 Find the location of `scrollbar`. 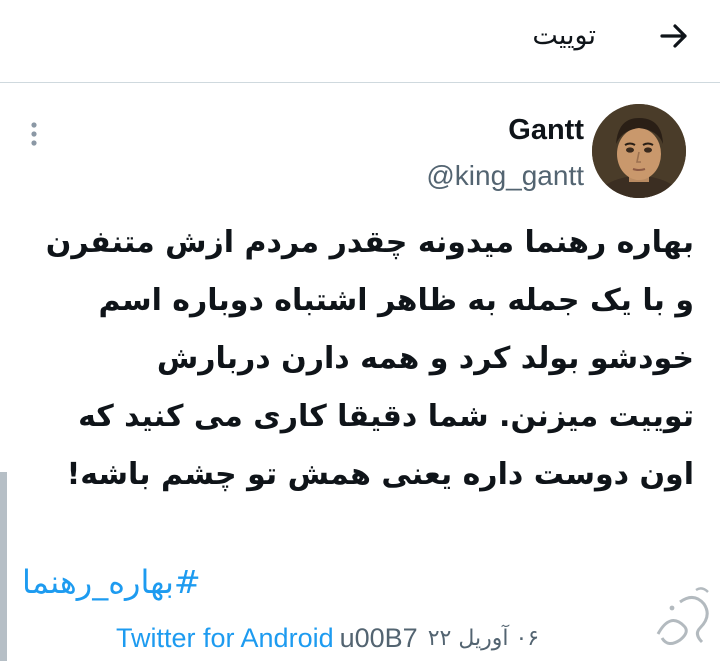

scrollbar is located at coordinates (3, 566).